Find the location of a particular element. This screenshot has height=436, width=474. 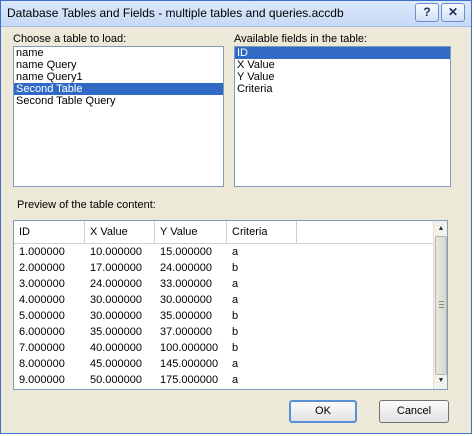

table-cell: 5.000000 is located at coordinates (42, 316).